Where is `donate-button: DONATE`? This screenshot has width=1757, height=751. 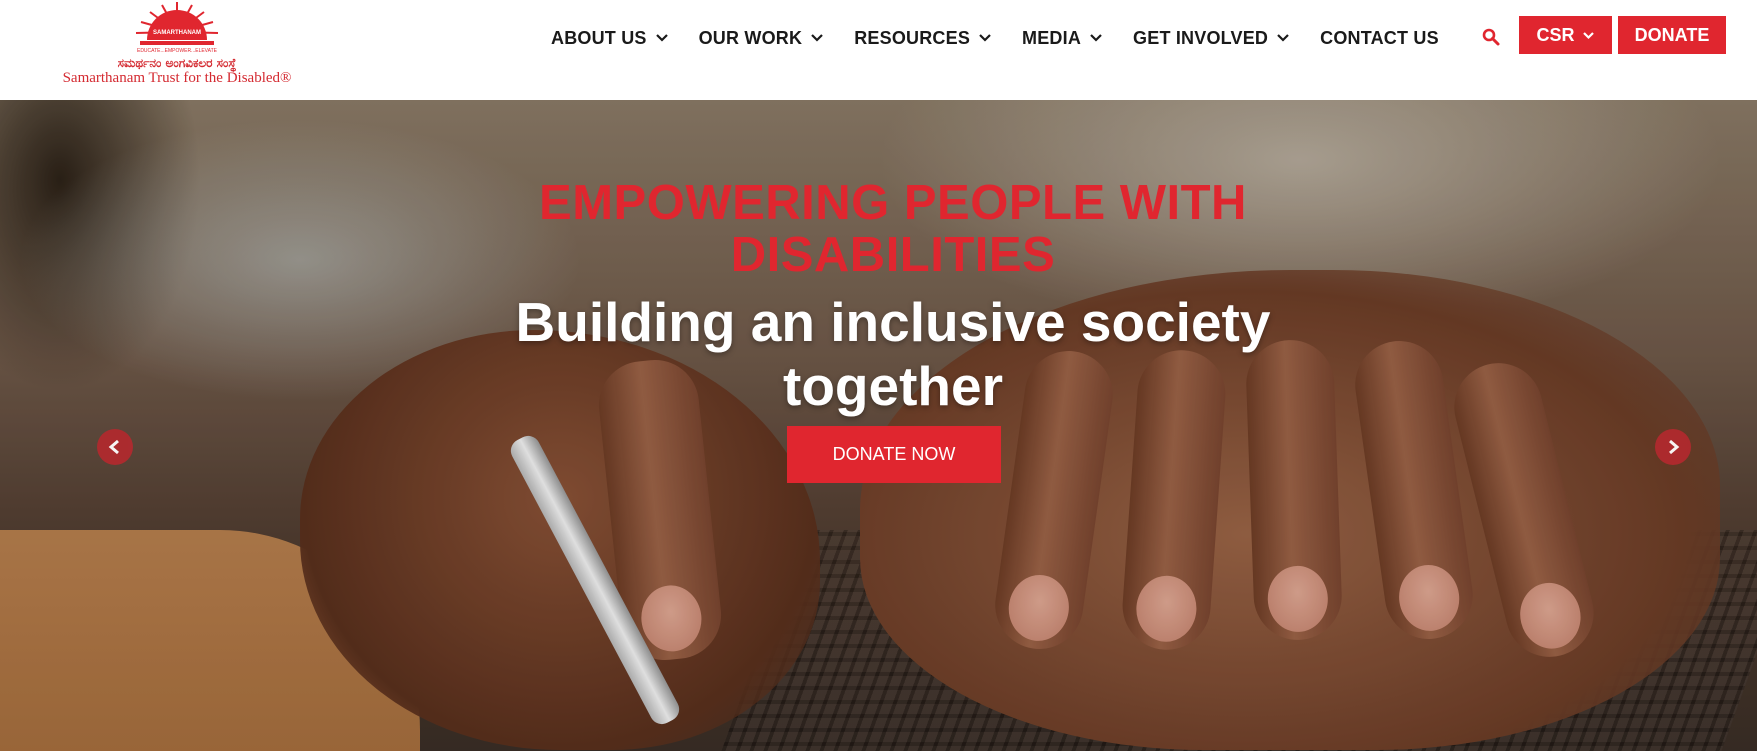 donate-button: DONATE is located at coordinates (1672, 35).